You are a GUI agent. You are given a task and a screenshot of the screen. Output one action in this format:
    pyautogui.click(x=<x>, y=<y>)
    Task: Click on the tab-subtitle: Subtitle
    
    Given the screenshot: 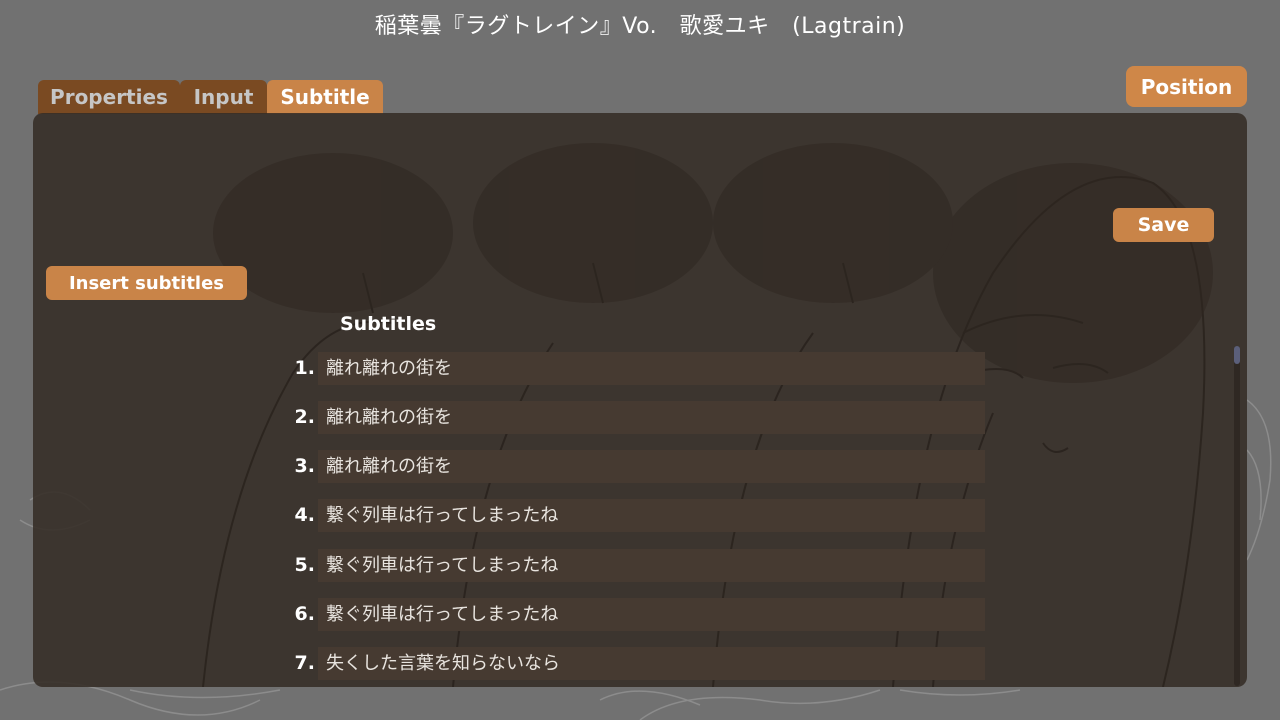 What is the action you would take?
    pyautogui.click(x=325, y=97)
    